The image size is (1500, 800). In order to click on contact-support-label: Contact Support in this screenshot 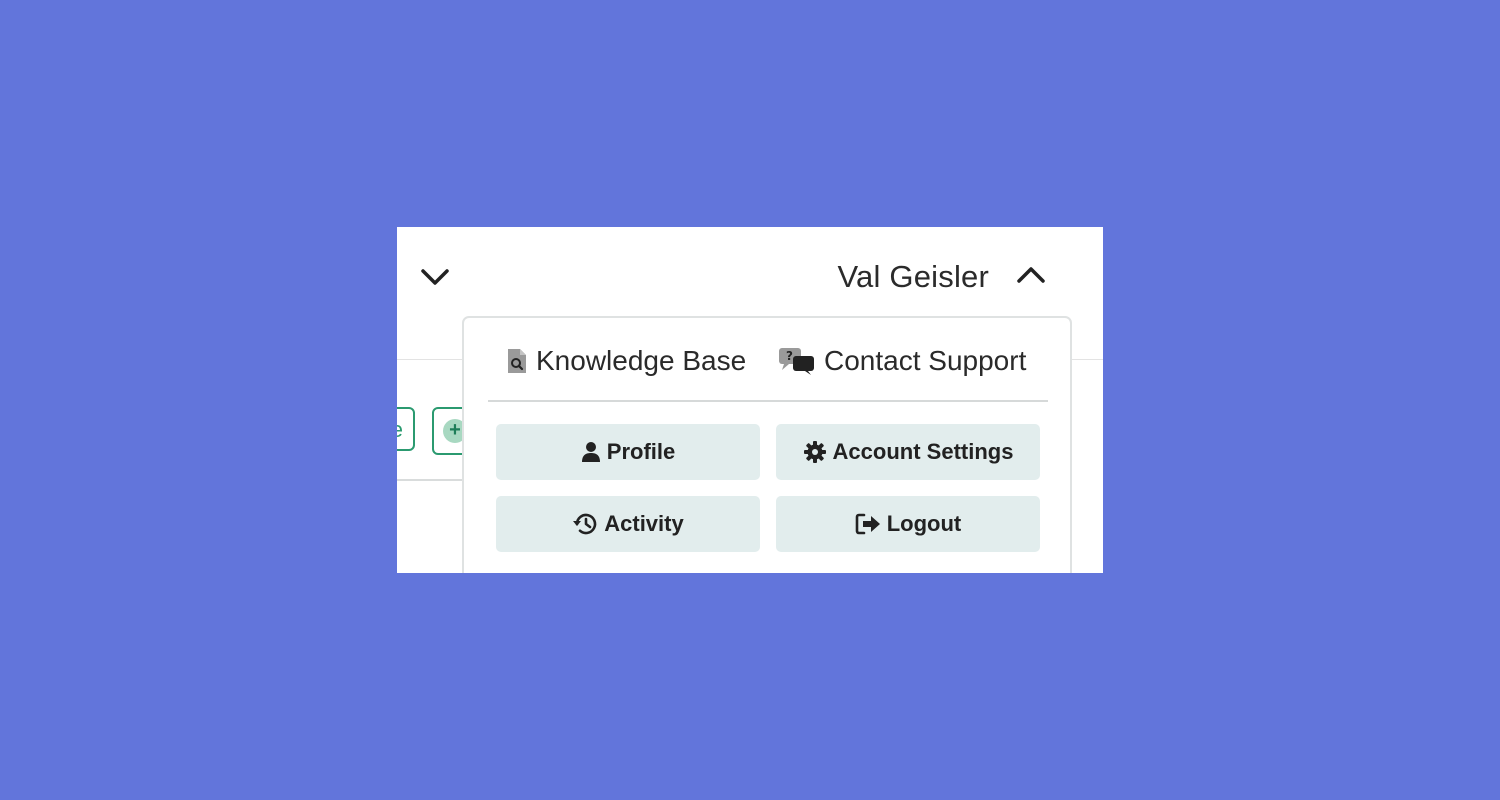, I will do `click(925, 360)`.